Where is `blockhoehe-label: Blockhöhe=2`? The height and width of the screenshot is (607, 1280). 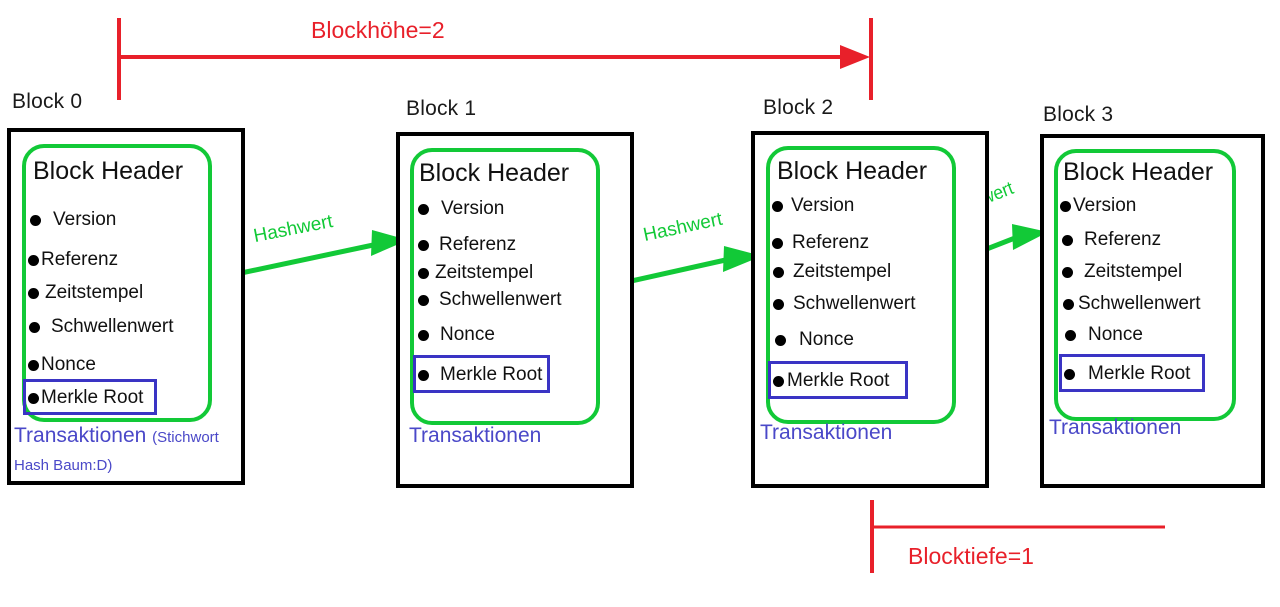 blockhoehe-label: Blockhöhe=2 is located at coordinates (378, 30).